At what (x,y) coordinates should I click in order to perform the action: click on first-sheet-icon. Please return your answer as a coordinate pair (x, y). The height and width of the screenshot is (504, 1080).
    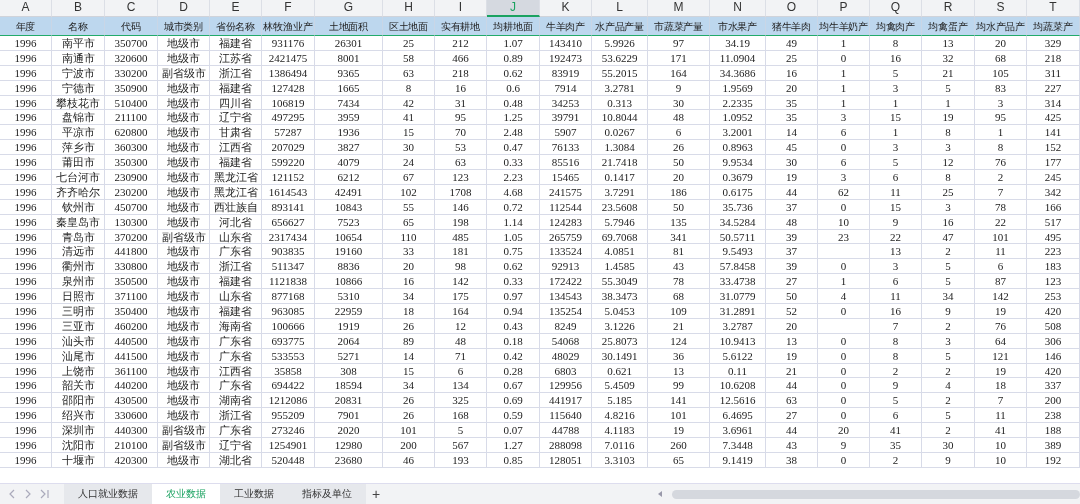
    Looking at the image, I should click on (12, 494).